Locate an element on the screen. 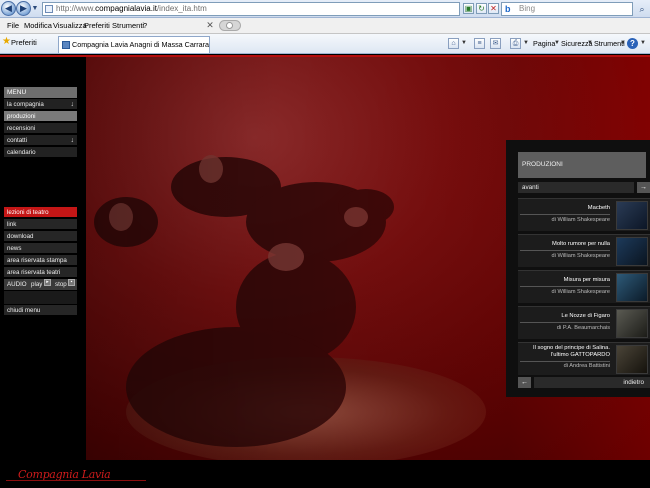 The width and height of the screenshot is (650, 488). menu-file: File is located at coordinates (13, 25).